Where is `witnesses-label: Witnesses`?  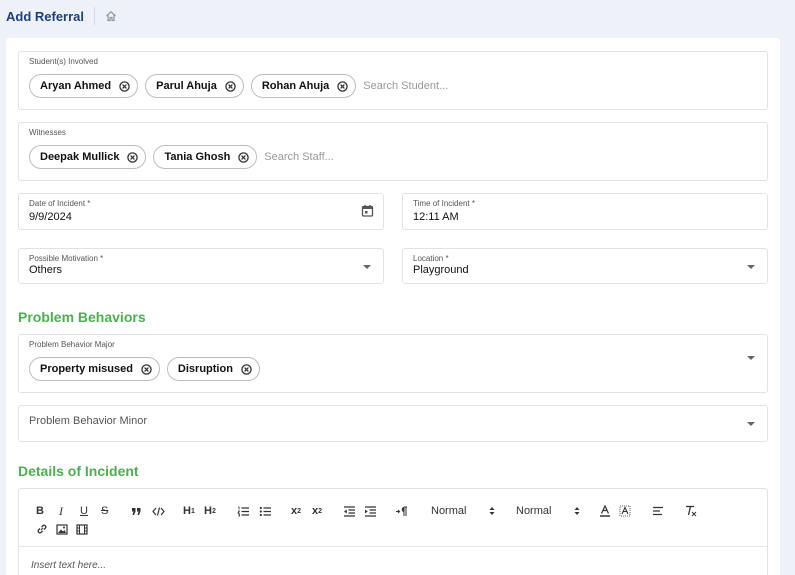 witnesses-label: Witnesses is located at coordinates (47, 132).